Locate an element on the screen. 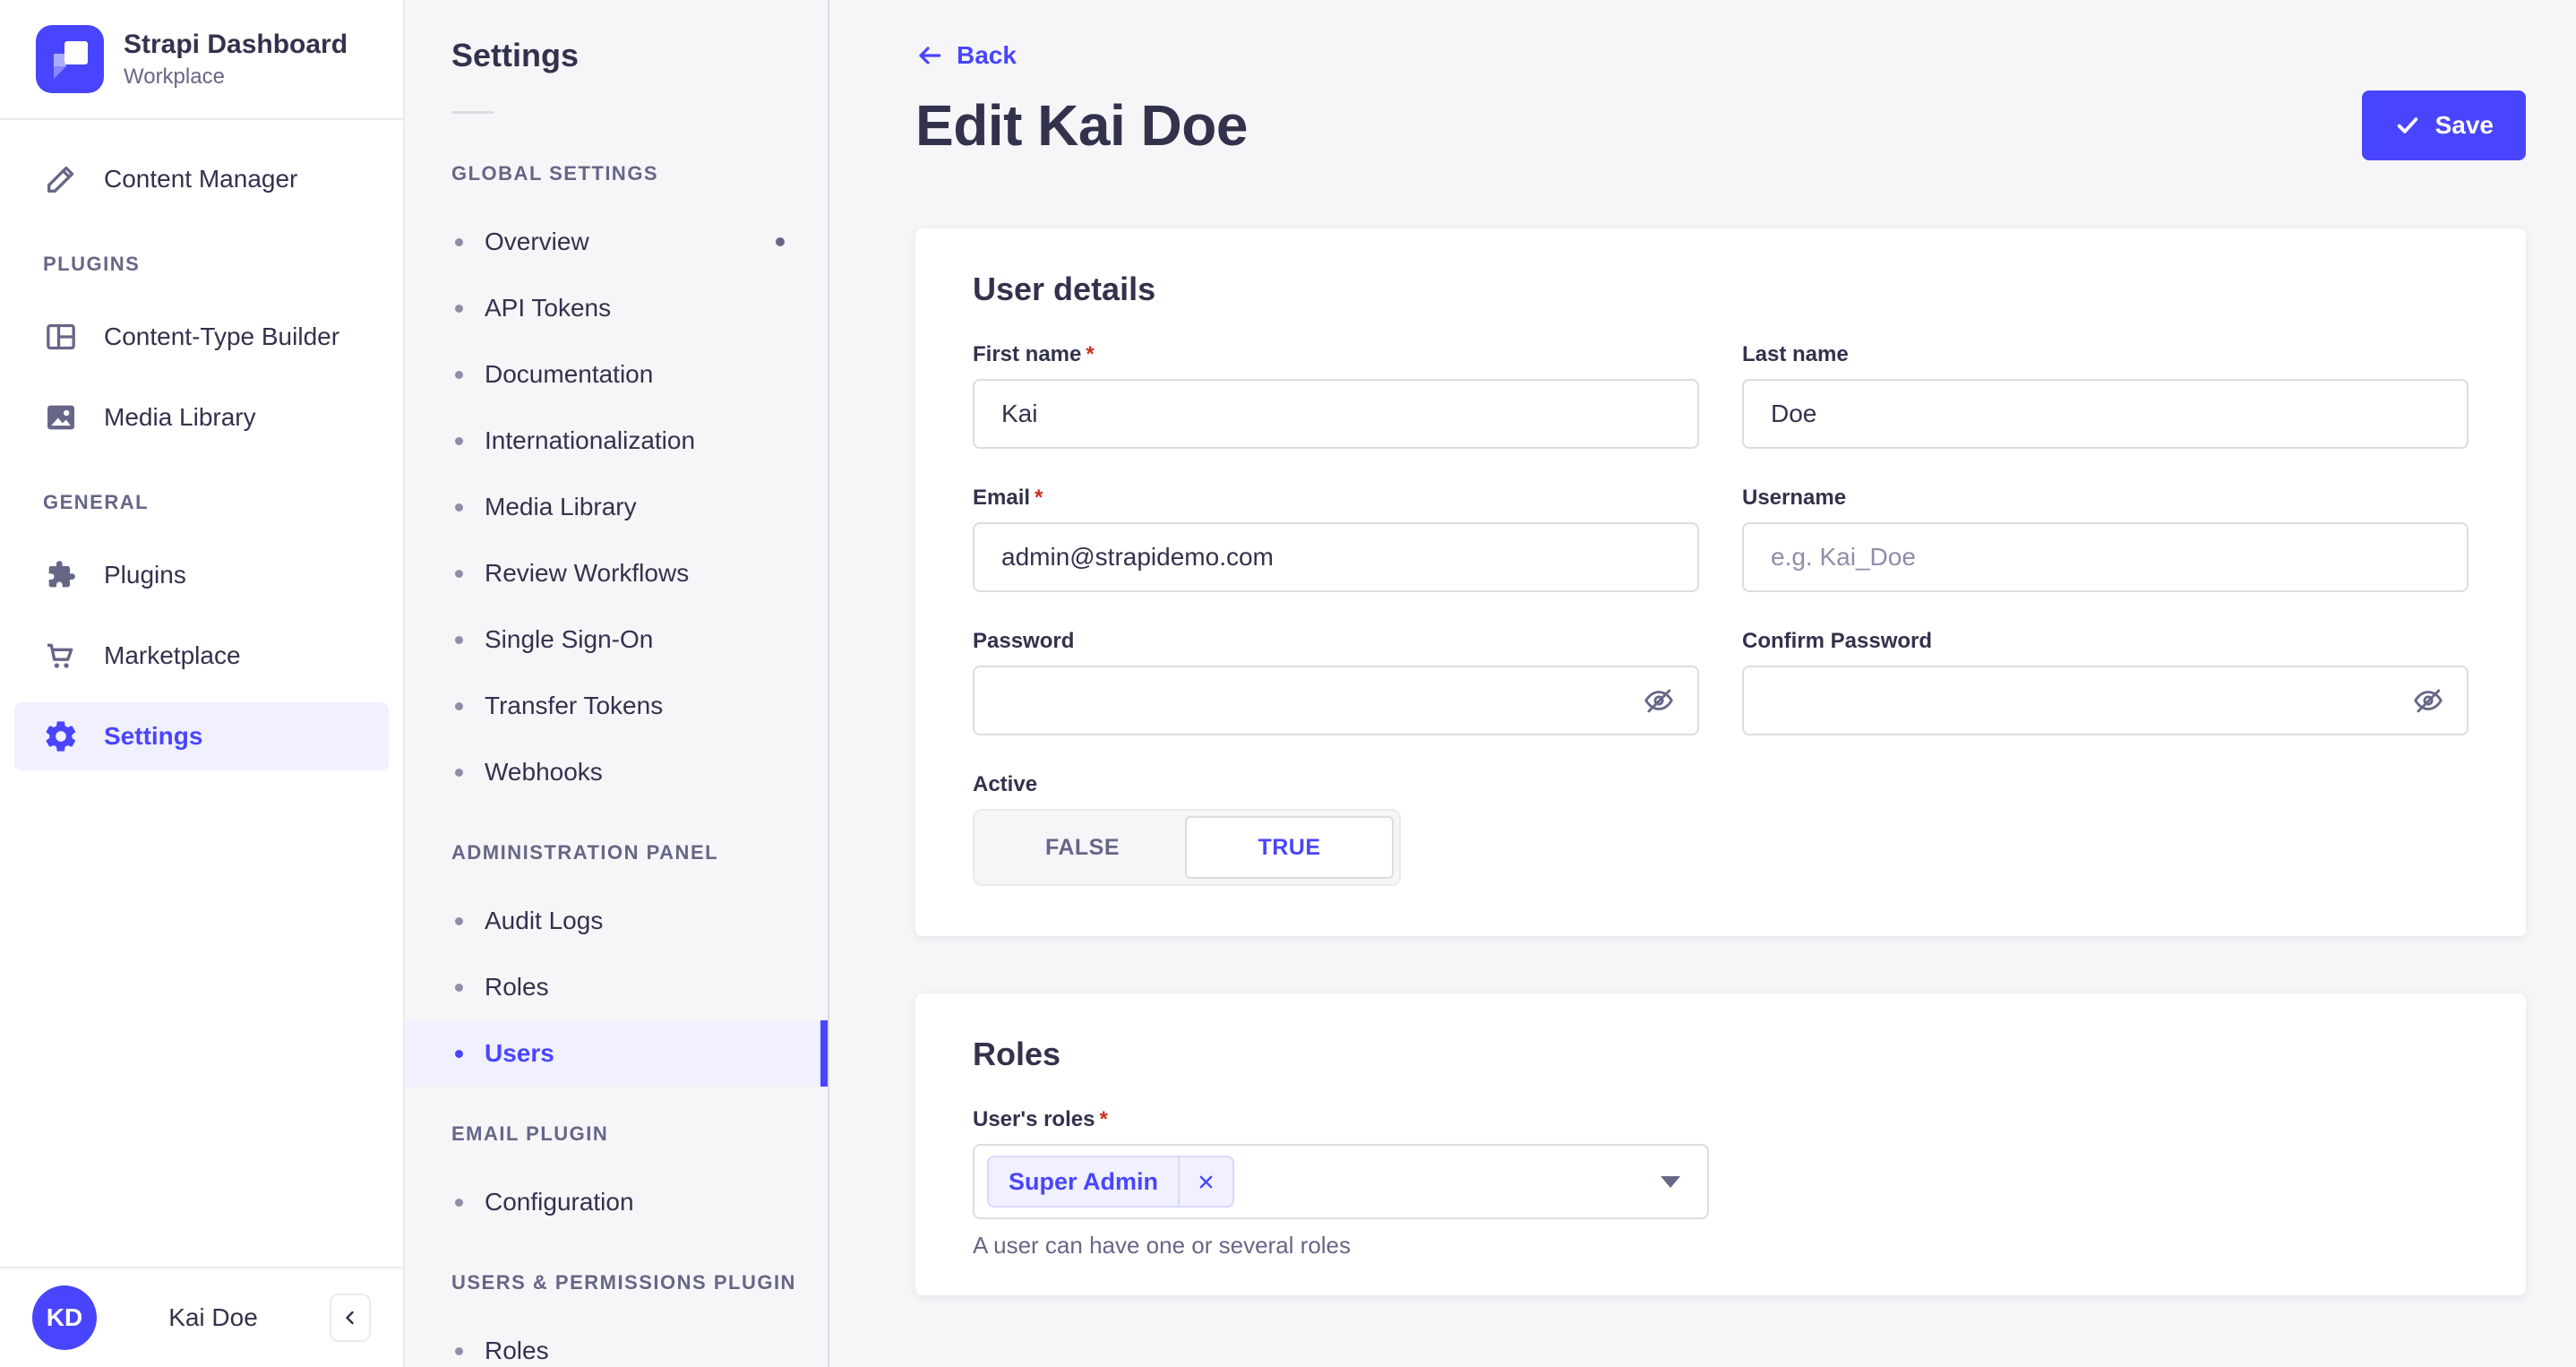 This screenshot has height=1367, width=2576. back-label: Back is located at coordinates (987, 55).